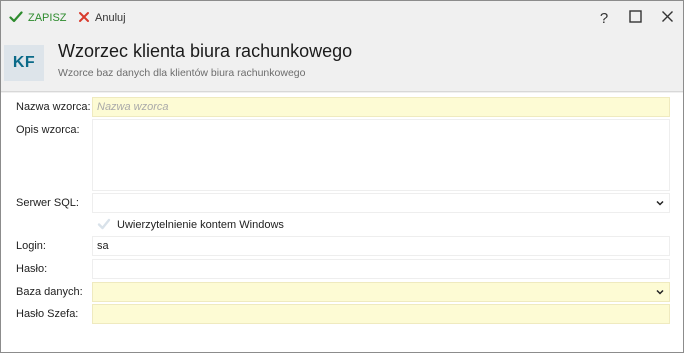  I want to click on check-icon, so click(16, 18).